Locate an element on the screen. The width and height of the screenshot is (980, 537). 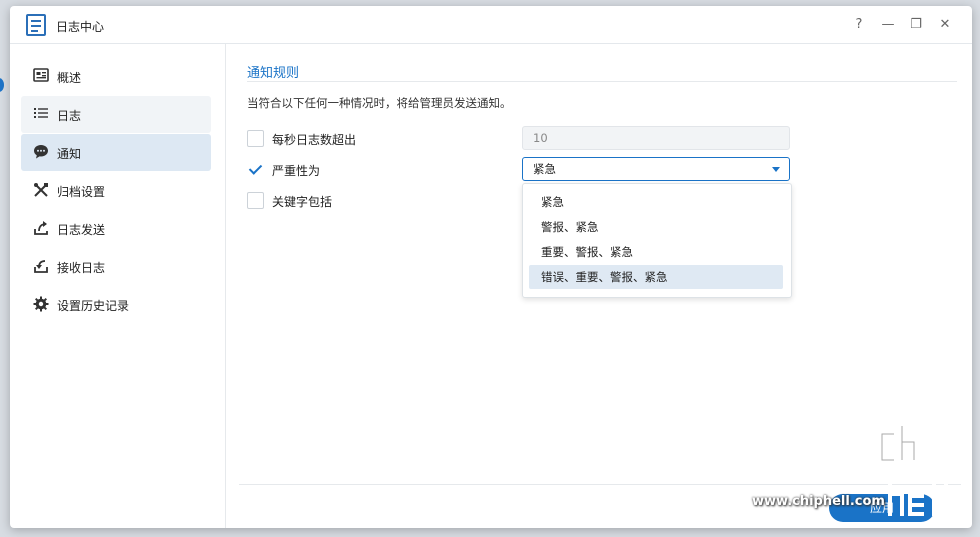
sidebar-item-overview: 概述 is located at coordinates (116, 76).